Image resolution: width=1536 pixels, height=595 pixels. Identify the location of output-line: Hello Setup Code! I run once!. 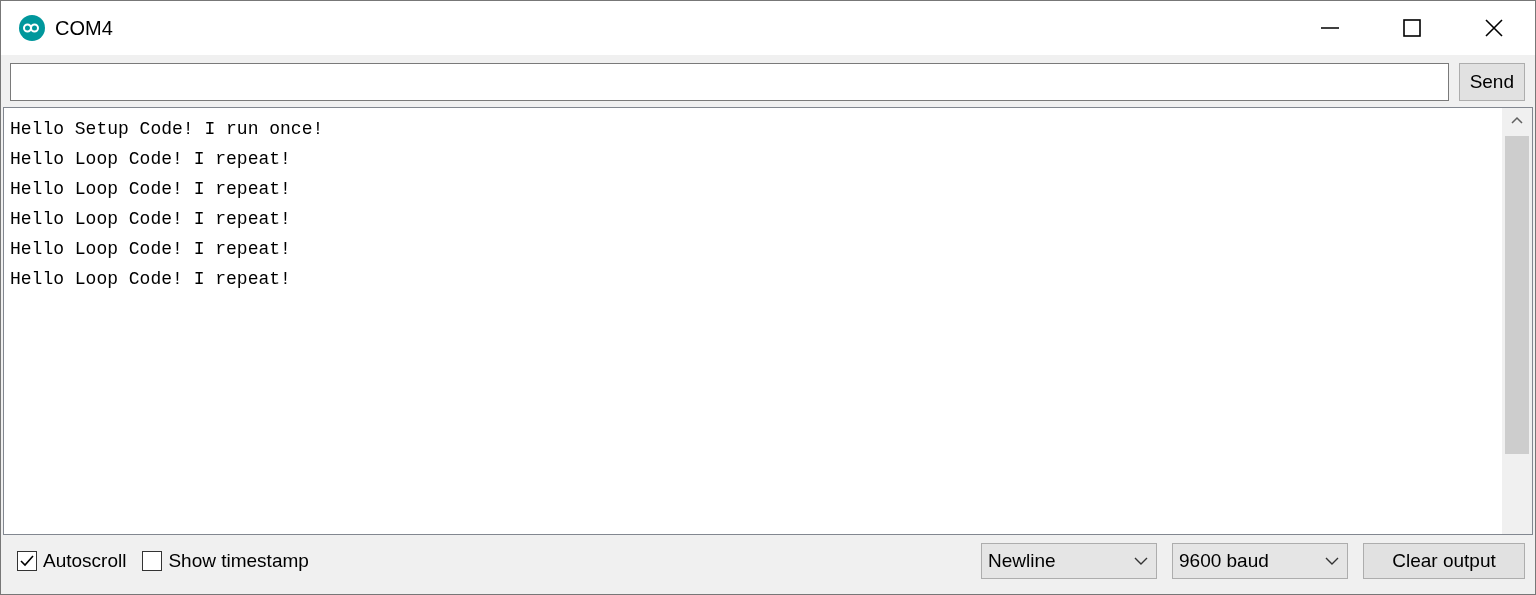
(167, 129).